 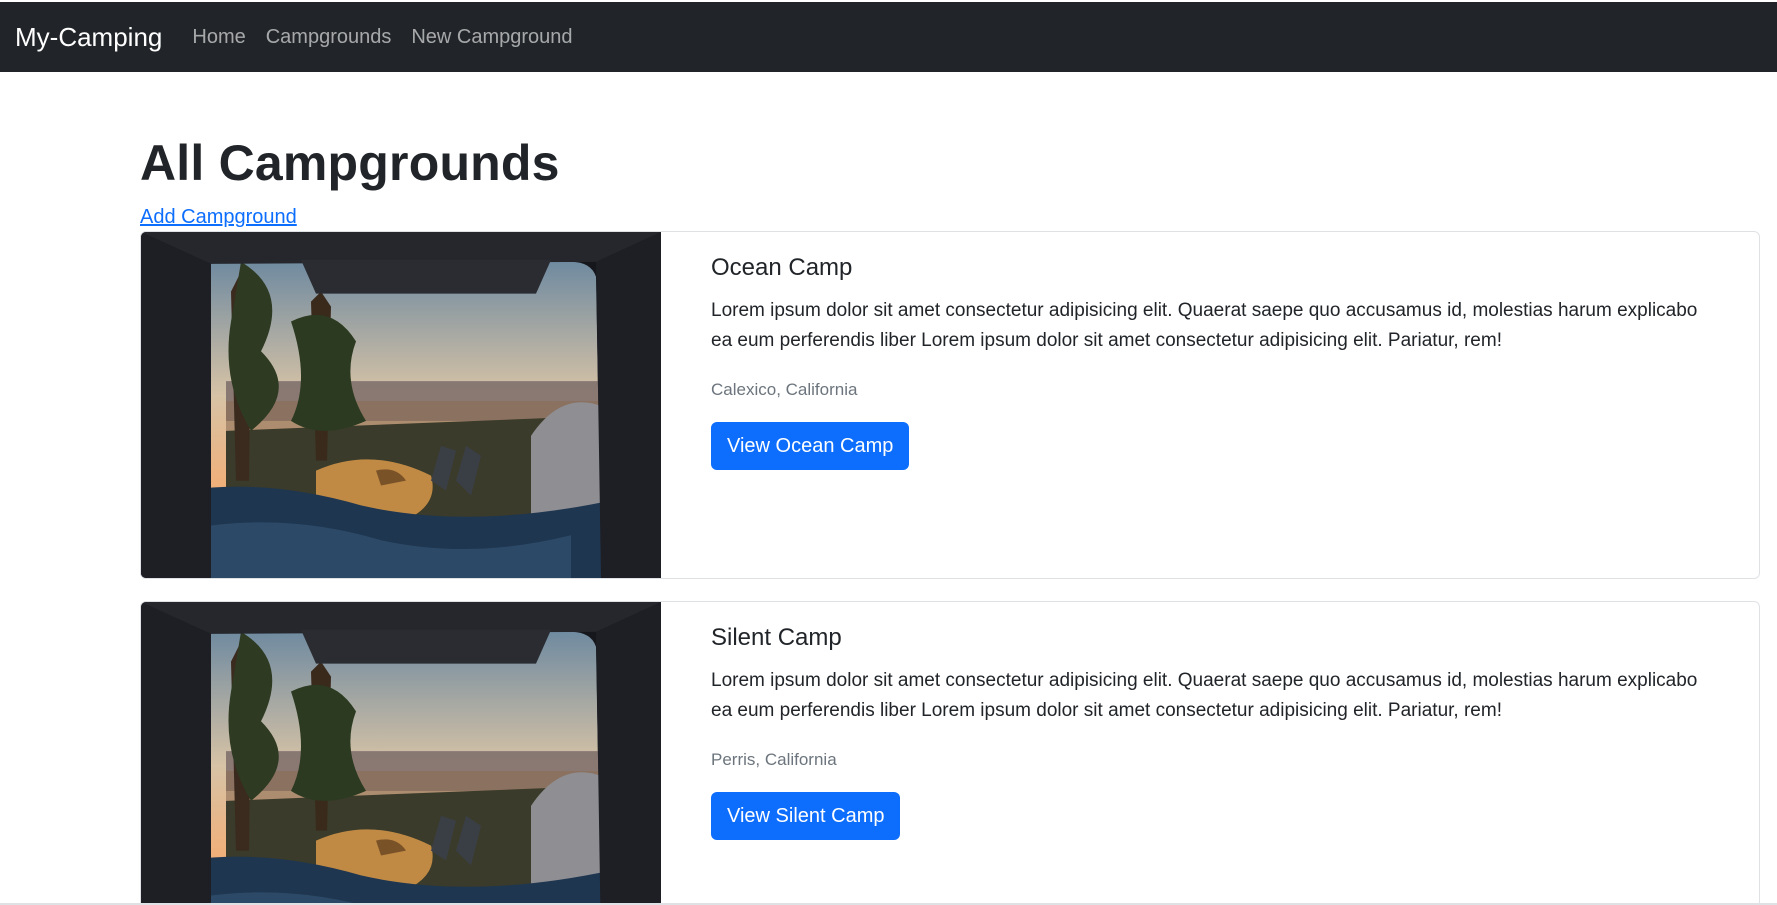 What do you see at coordinates (491, 37) in the screenshot?
I see `nav-link-new-campground: New Campground` at bounding box center [491, 37].